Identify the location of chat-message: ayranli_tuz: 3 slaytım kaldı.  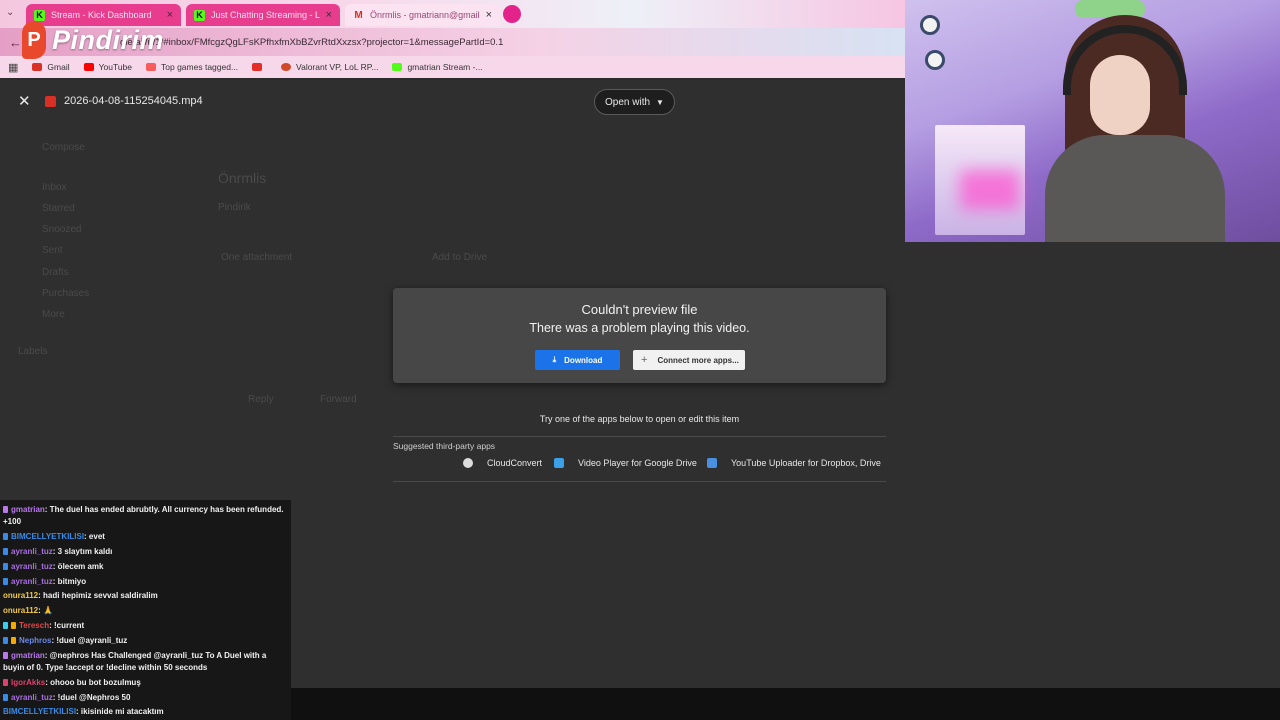
(146, 552).